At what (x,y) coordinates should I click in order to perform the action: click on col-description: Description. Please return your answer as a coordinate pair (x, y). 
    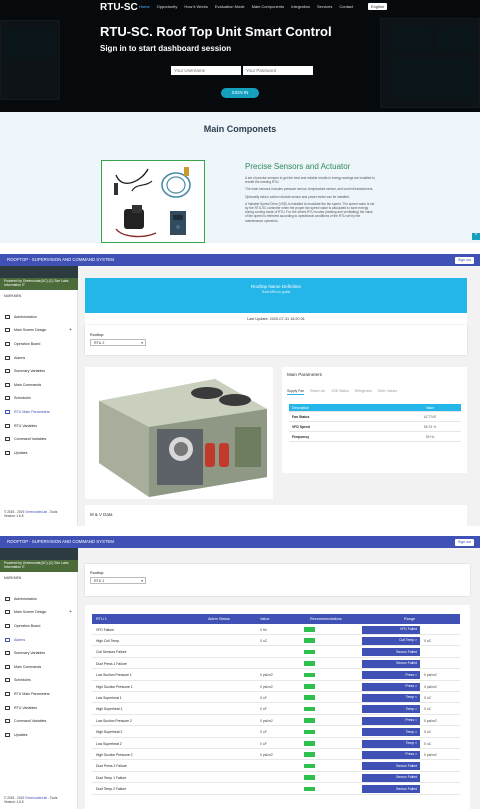
    Looking at the image, I should click on (300, 407).